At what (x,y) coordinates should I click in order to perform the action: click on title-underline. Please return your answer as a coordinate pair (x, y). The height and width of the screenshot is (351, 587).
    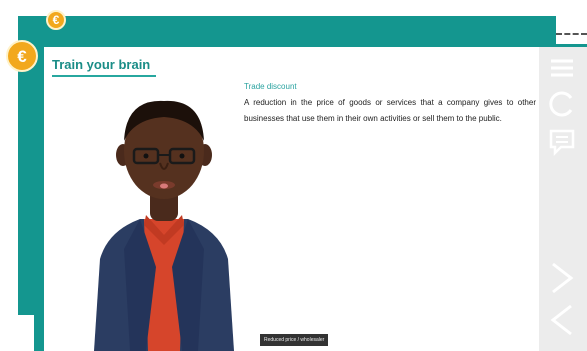
    Looking at the image, I should click on (104, 76).